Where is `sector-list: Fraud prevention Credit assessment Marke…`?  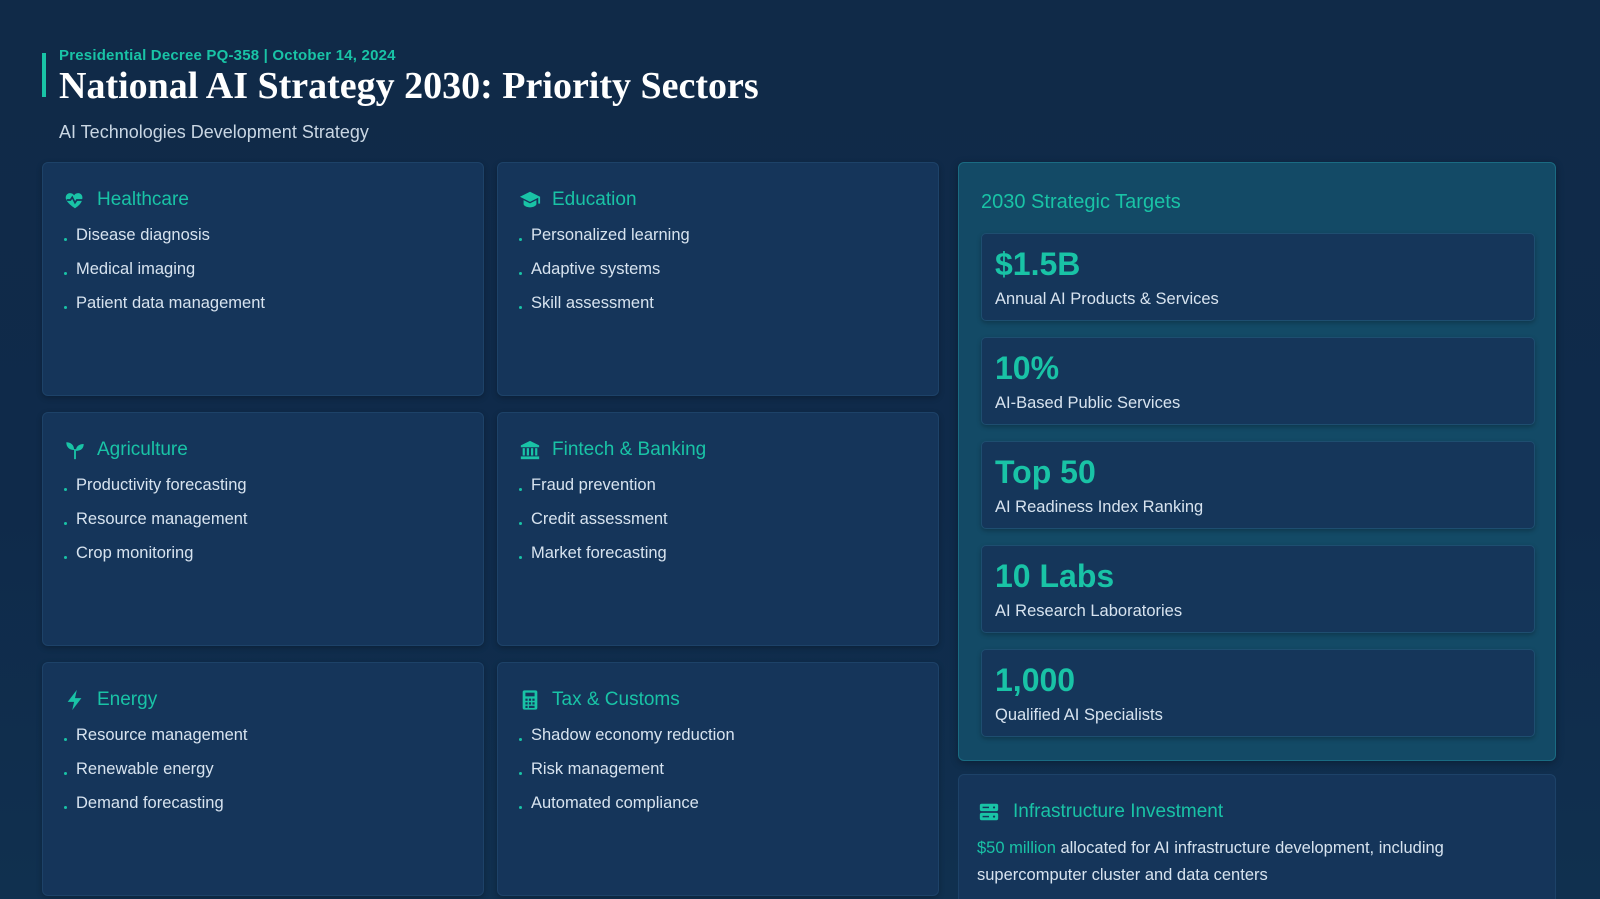
sector-list: Fraud prevention Credit assessment Marke… is located at coordinates (728, 521).